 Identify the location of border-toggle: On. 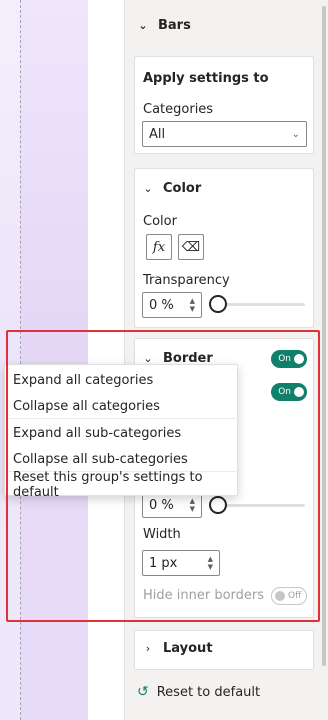
(289, 359).